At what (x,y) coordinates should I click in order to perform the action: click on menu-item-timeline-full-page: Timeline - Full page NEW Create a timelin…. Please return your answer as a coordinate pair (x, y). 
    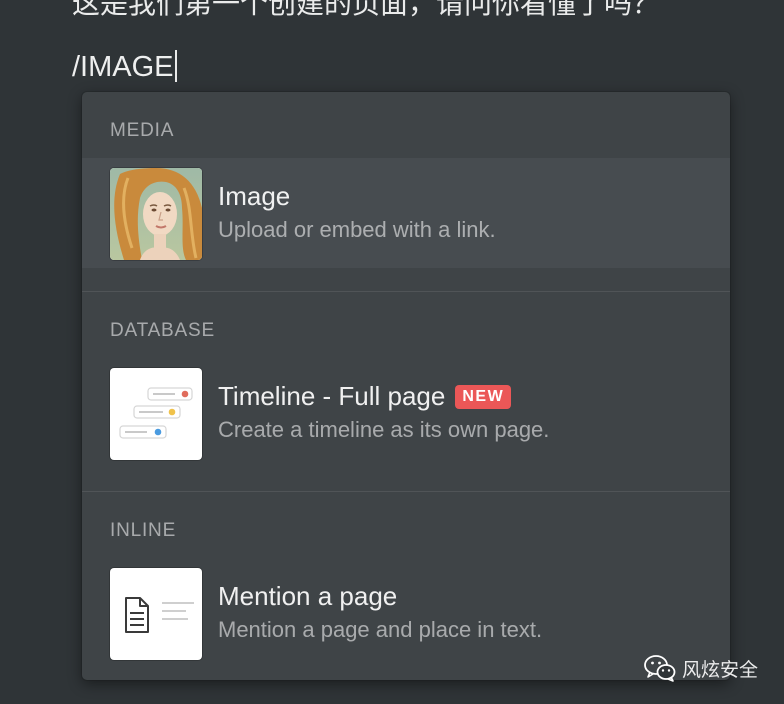
    Looking at the image, I should click on (406, 413).